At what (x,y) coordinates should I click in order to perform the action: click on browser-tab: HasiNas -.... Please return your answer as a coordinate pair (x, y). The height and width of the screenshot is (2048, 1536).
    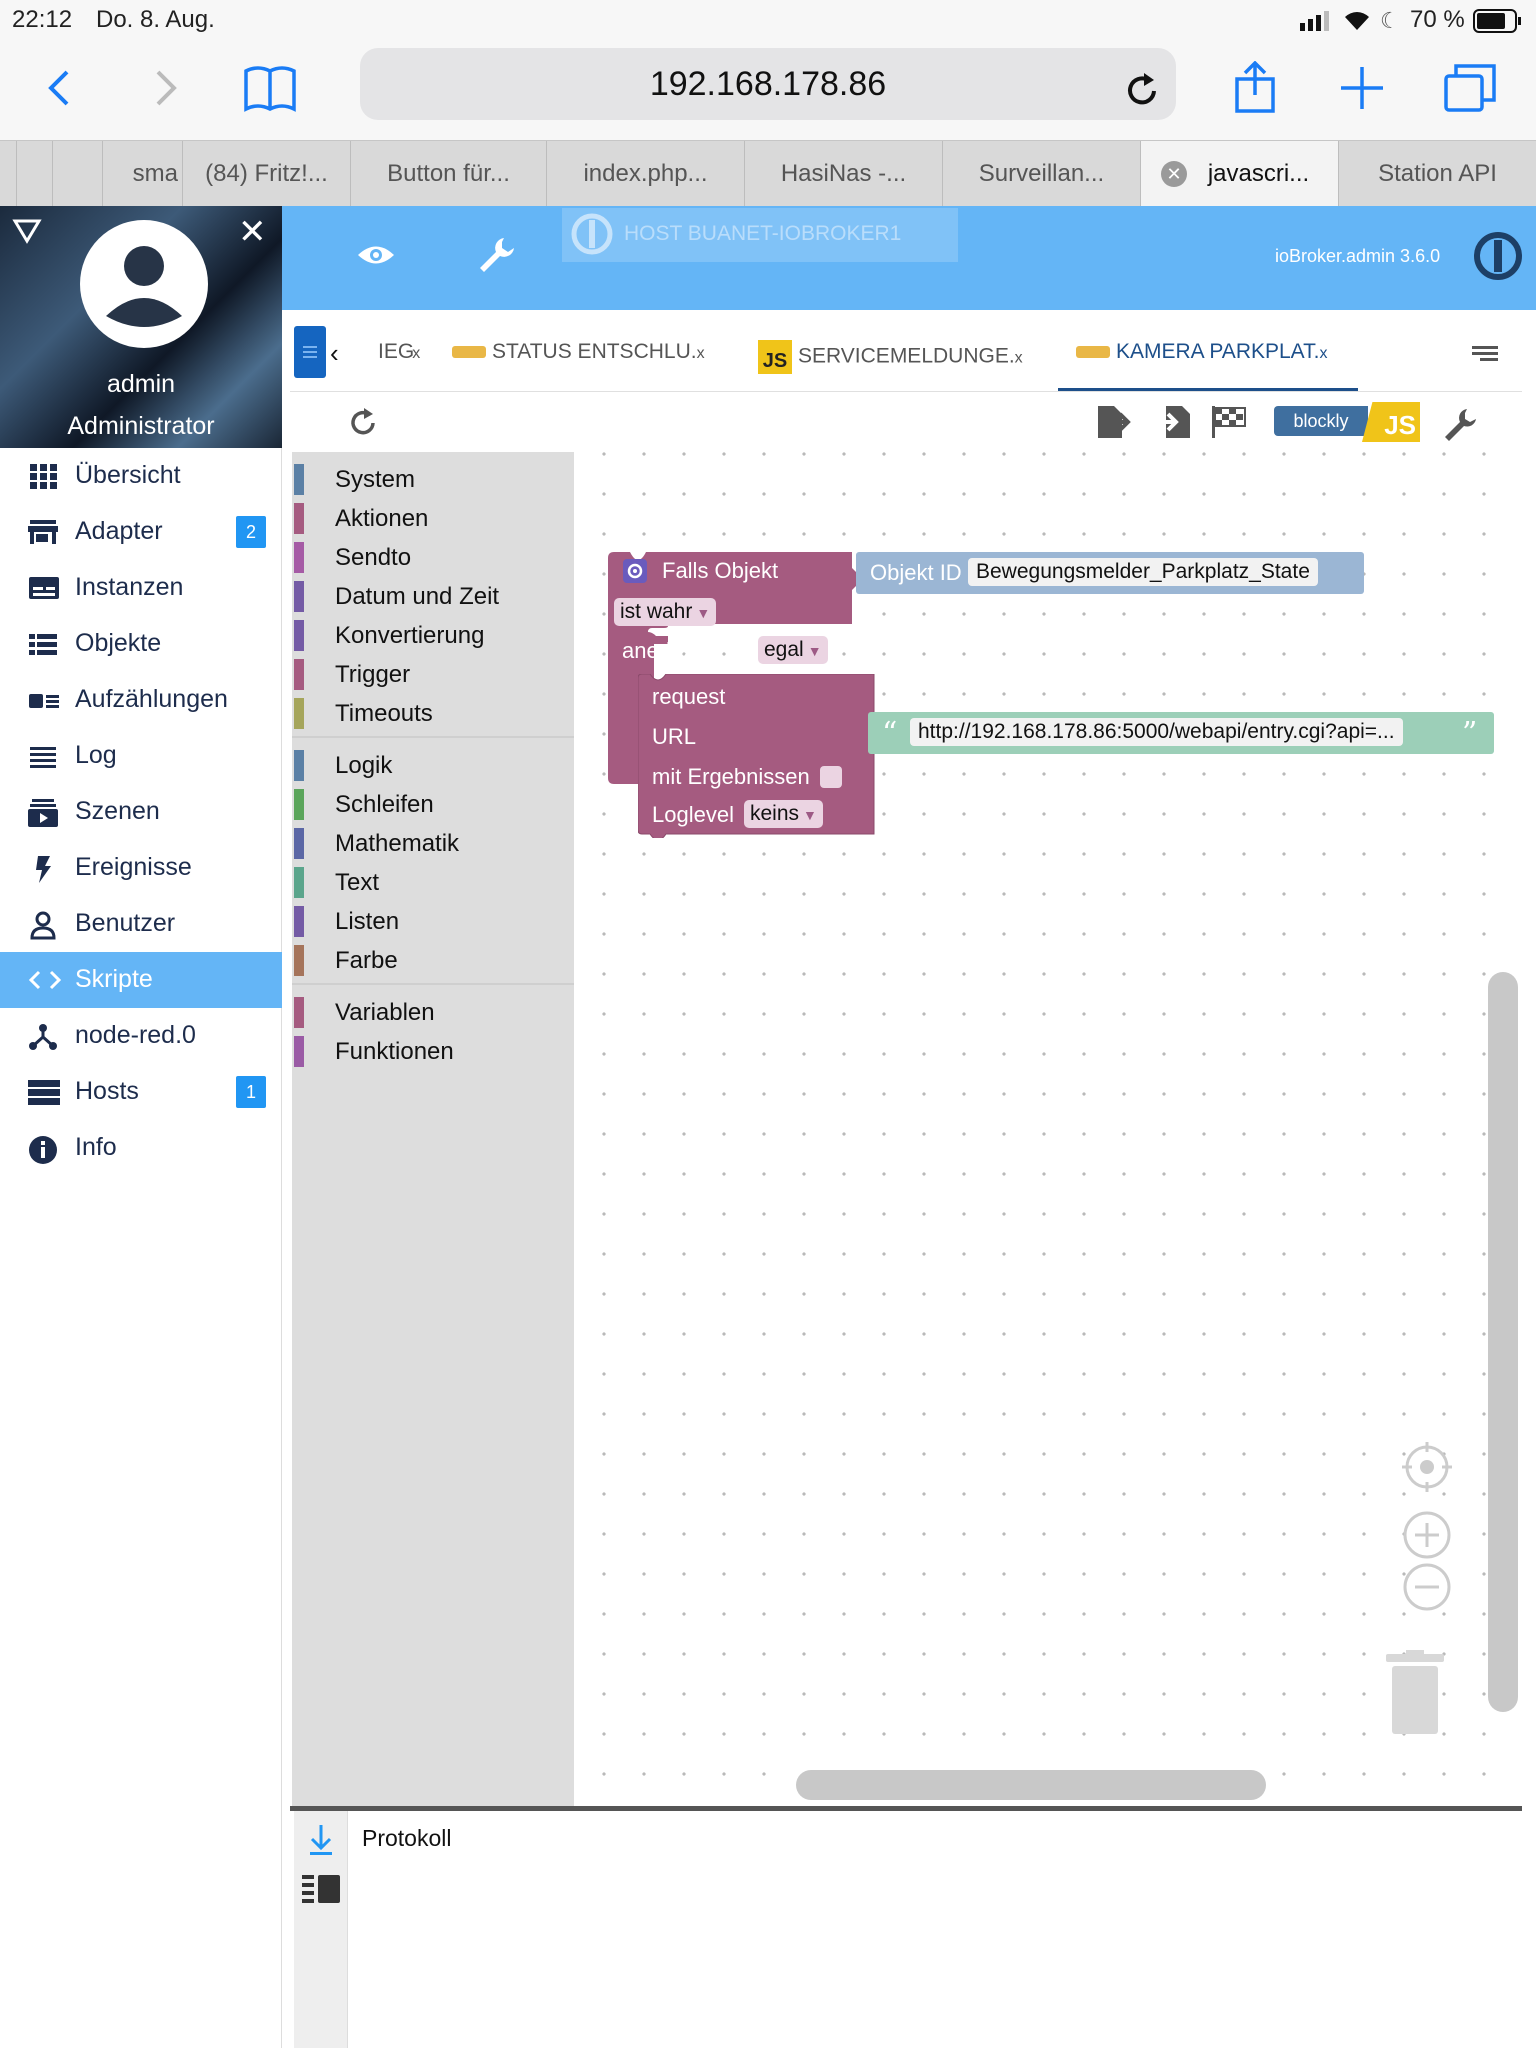
    Looking at the image, I should click on (843, 174).